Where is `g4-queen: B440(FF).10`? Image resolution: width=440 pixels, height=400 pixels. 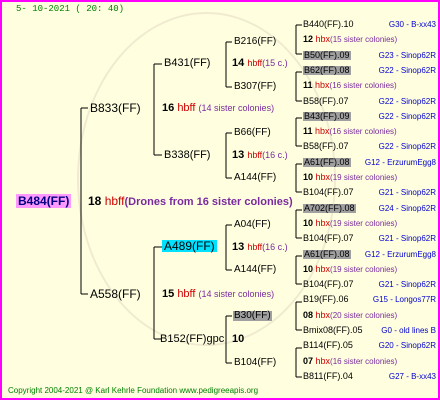
g4-queen: B440(FF).10 is located at coordinates (328, 24).